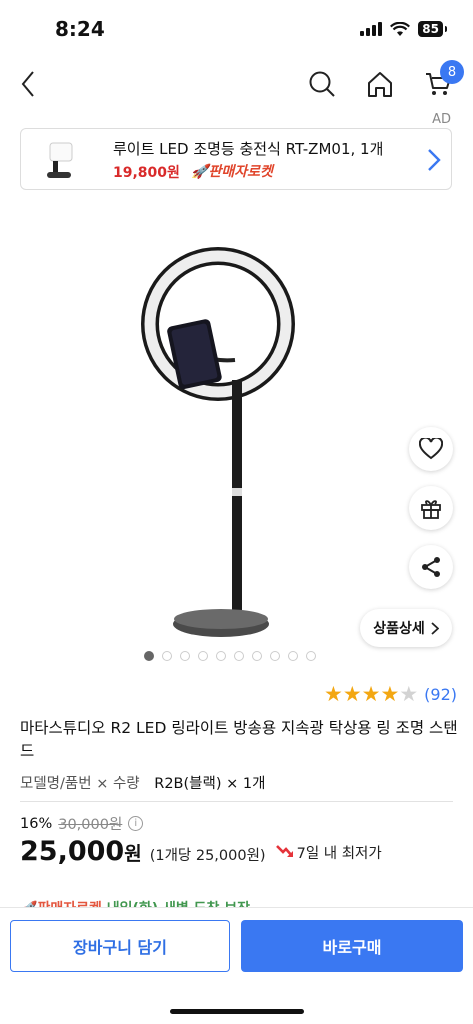 This screenshot has width=473, height=1024. I want to click on product-detail-label: 상품상세, so click(399, 629).